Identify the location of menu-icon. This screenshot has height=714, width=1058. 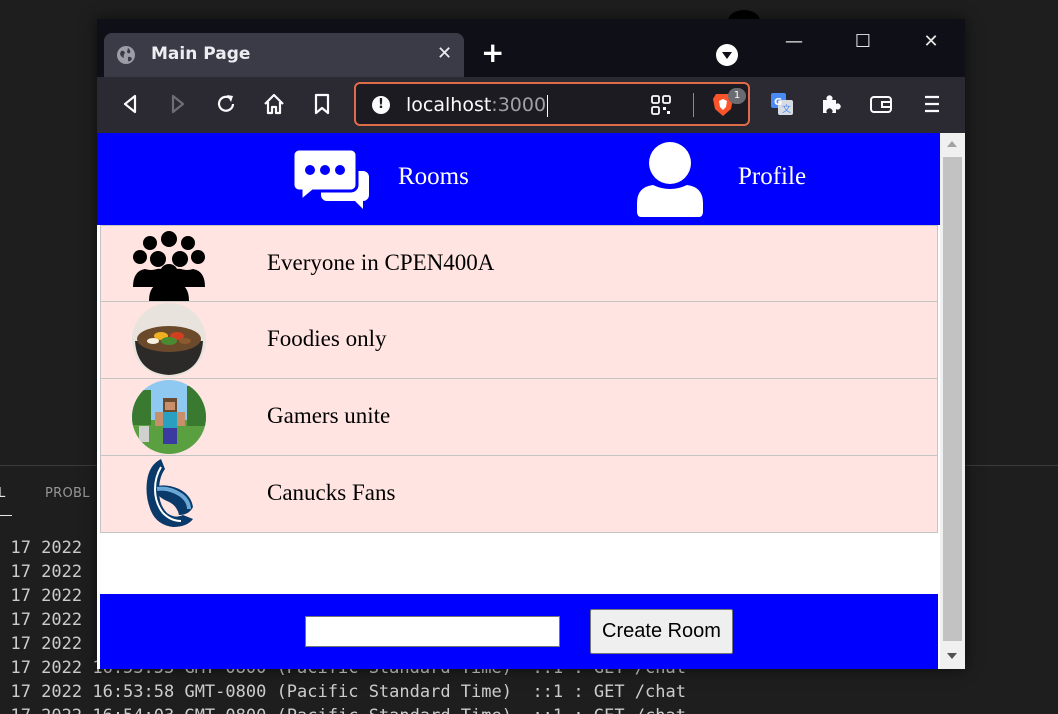
(932, 104).